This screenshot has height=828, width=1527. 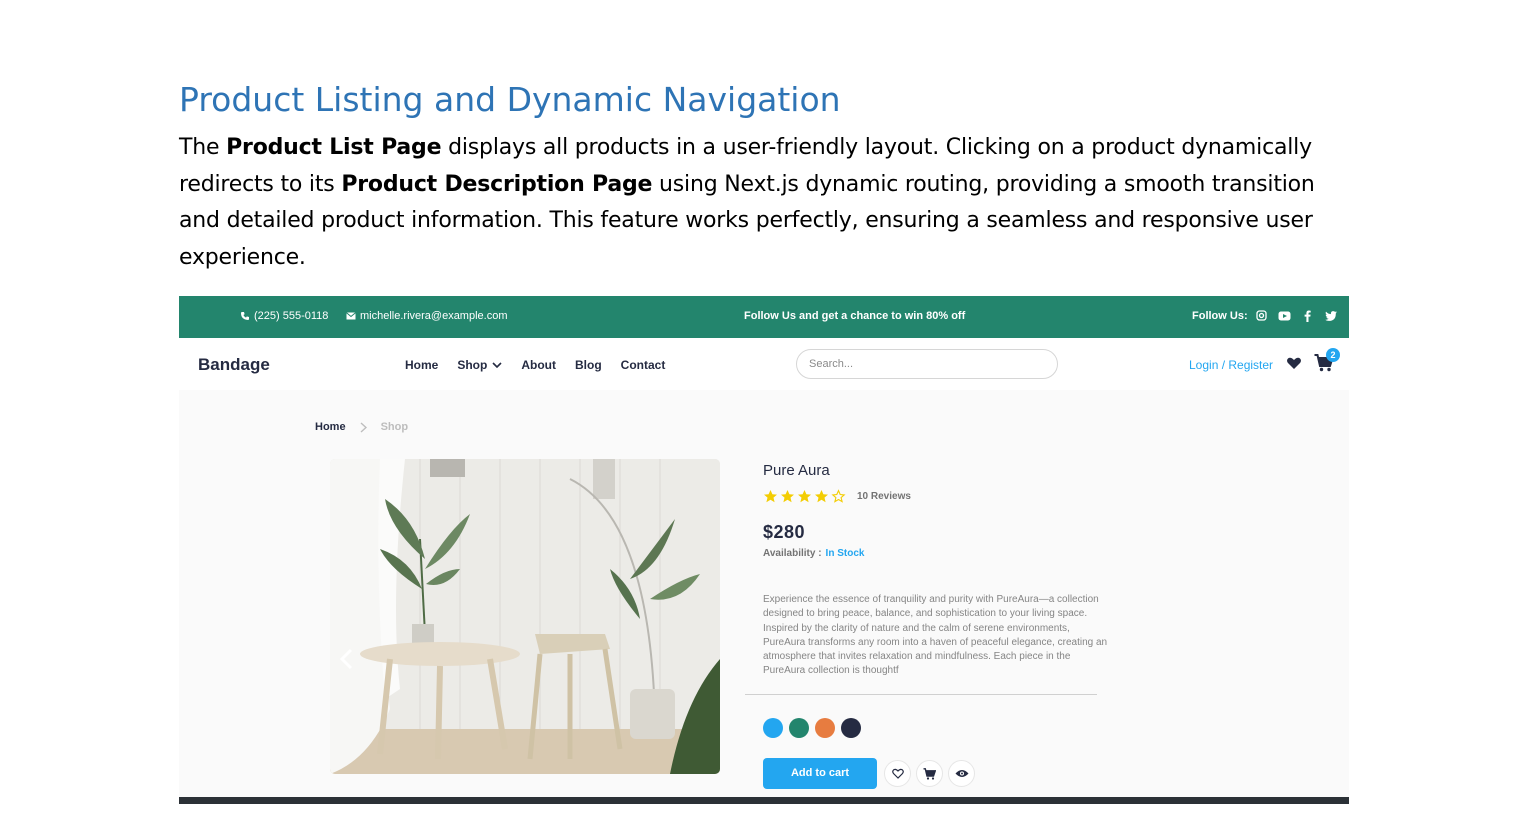 I want to click on paragraph-bold-text: Product List Page, so click(x=334, y=147).